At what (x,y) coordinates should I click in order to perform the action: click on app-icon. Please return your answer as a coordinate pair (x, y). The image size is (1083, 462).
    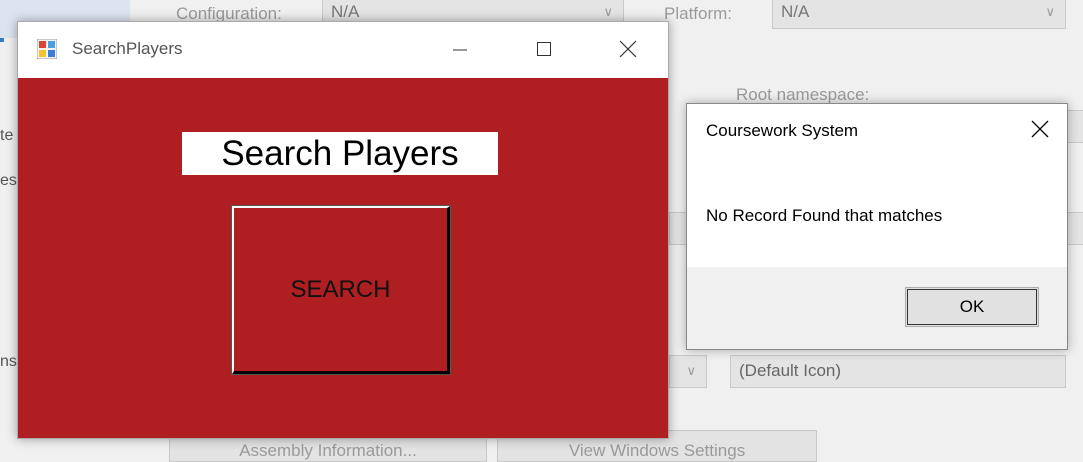
    Looking at the image, I should click on (47, 49).